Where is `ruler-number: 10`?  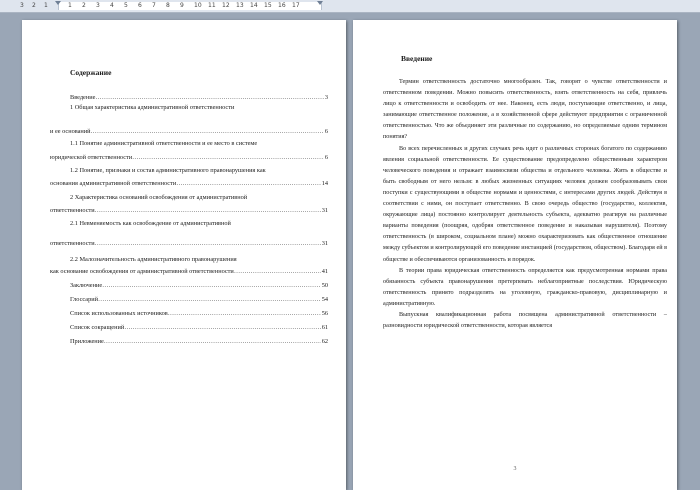 ruler-number: 10 is located at coordinates (198, 5).